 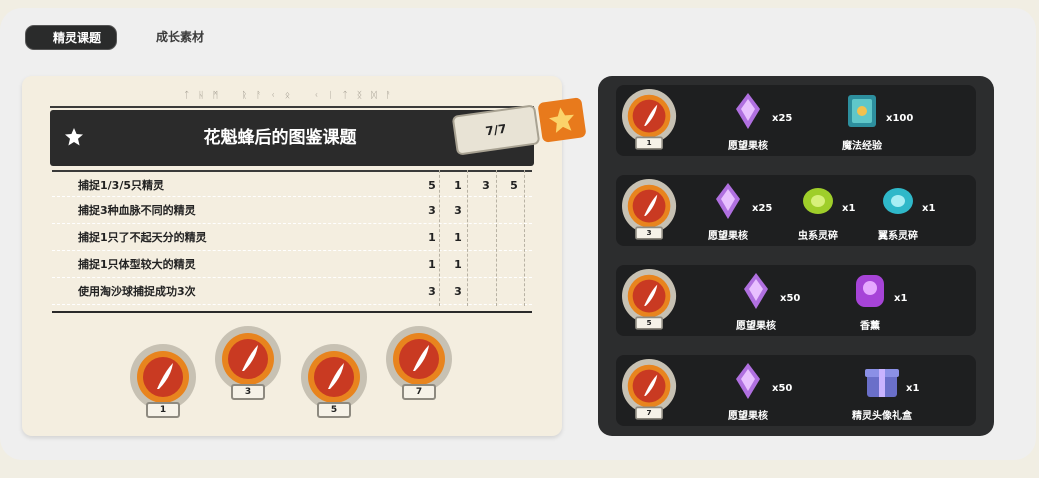 I want to click on task-desc: 捕捉1/3/5只精灵, so click(x=121, y=185).